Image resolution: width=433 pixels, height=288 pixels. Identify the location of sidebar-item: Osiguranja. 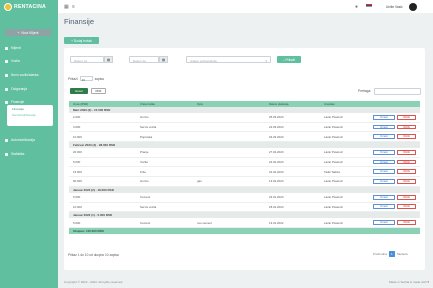
(16, 89).